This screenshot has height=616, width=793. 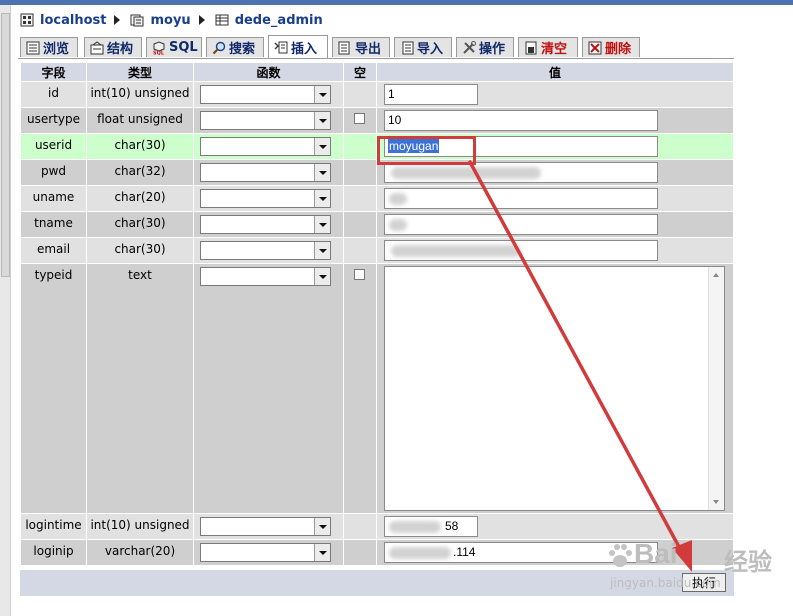 What do you see at coordinates (620, 555) in the screenshot?
I see `baidu-paw-icon` at bounding box center [620, 555].